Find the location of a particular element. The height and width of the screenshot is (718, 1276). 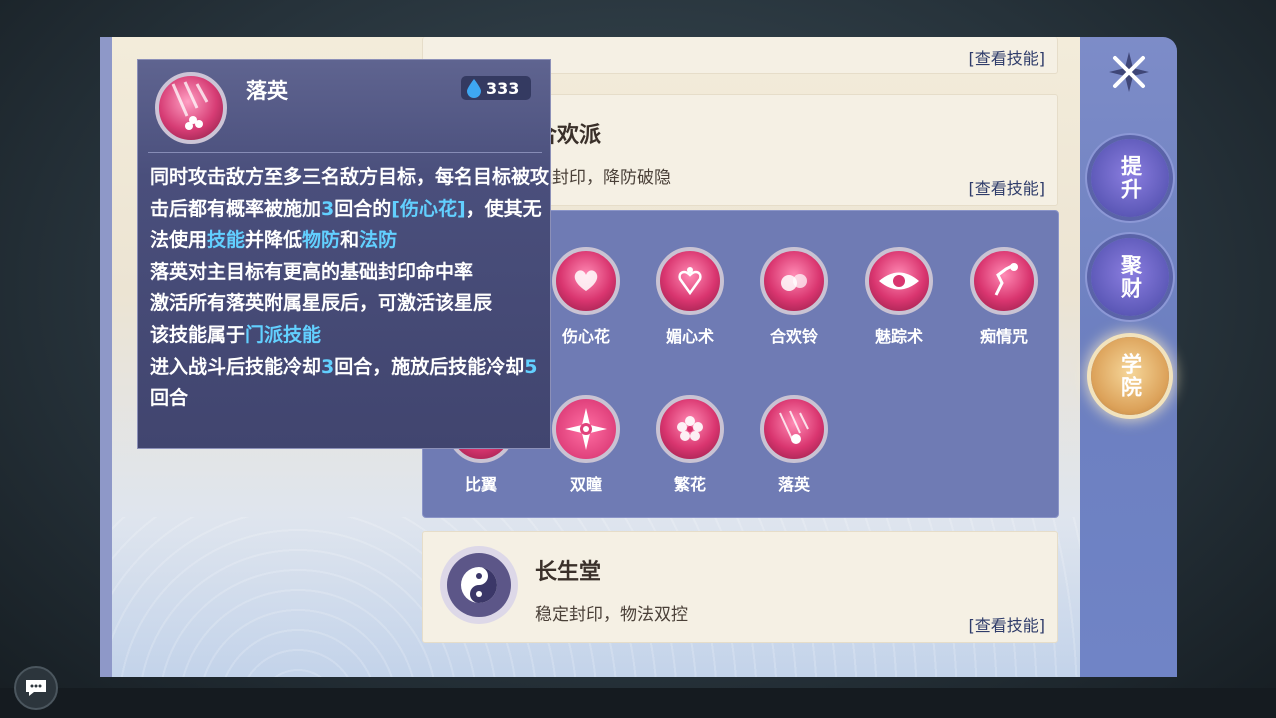

skill-item: 繁花 is located at coordinates (690, 445).